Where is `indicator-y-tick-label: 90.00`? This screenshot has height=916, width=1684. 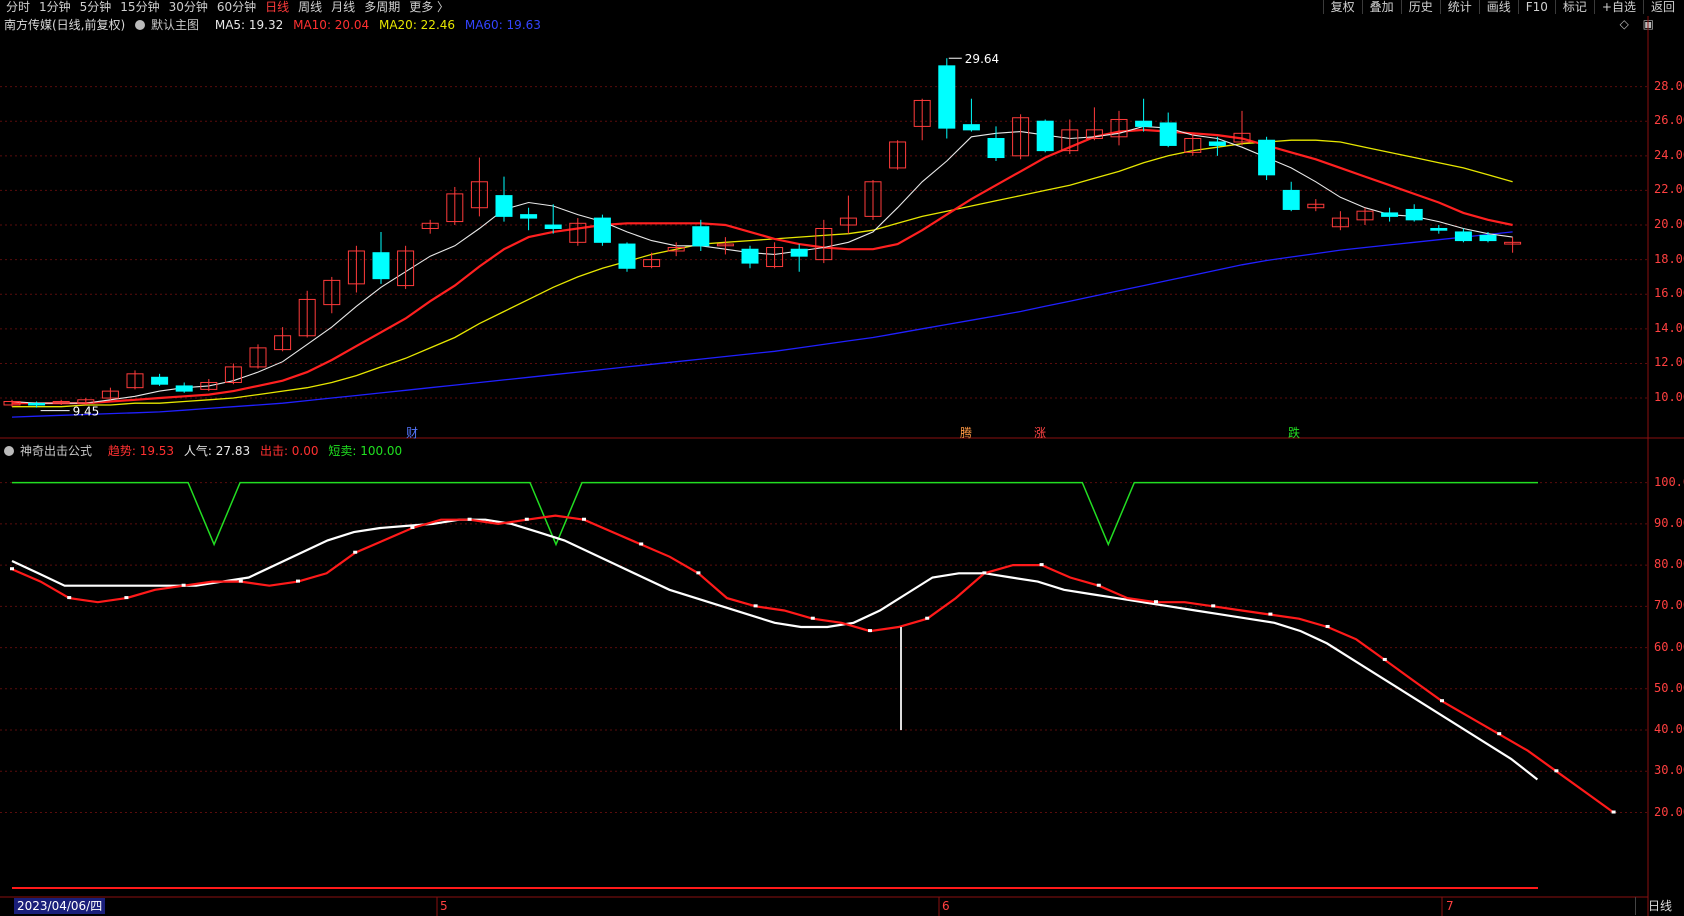
indicator-y-tick-label: 90.00 is located at coordinates (1669, 522).